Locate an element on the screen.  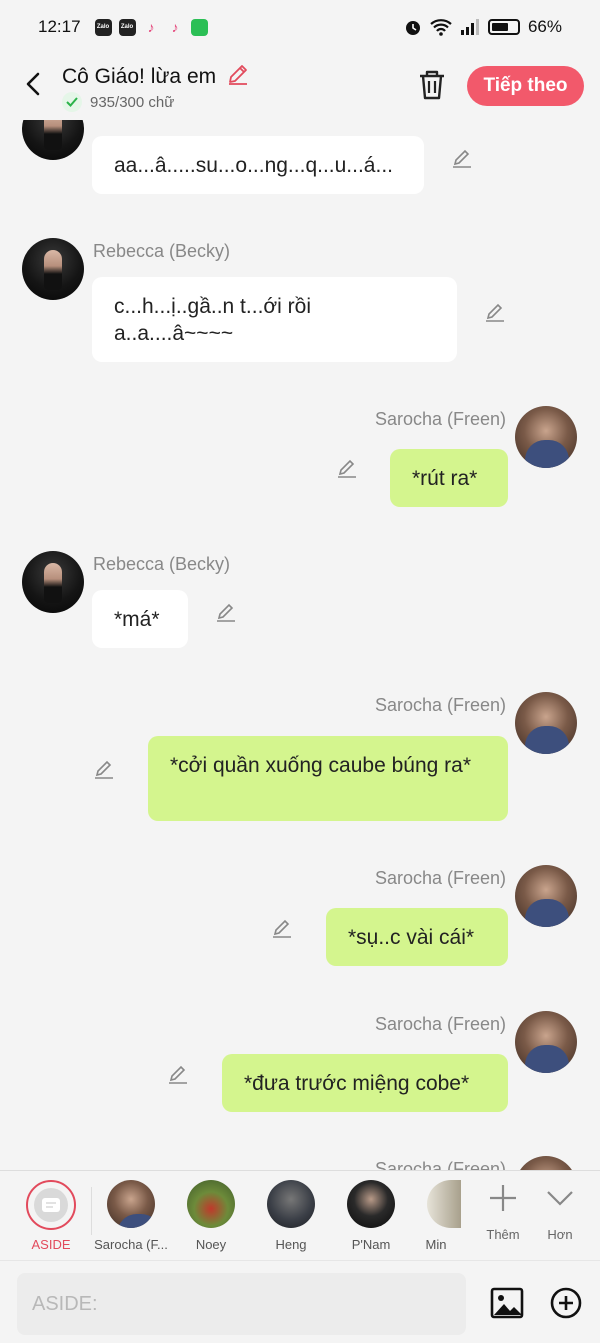
status-time: 12:17 is located at coordinates (59, 26).